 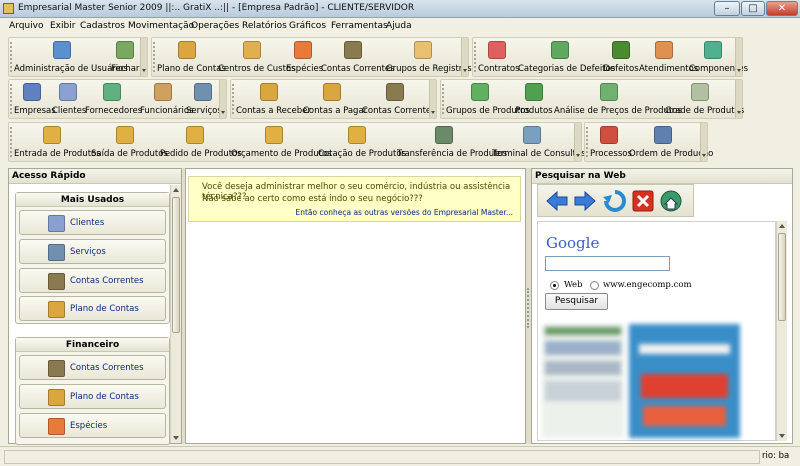 I want to click on produtos-button: Produtos, so click(x=534, y=99).